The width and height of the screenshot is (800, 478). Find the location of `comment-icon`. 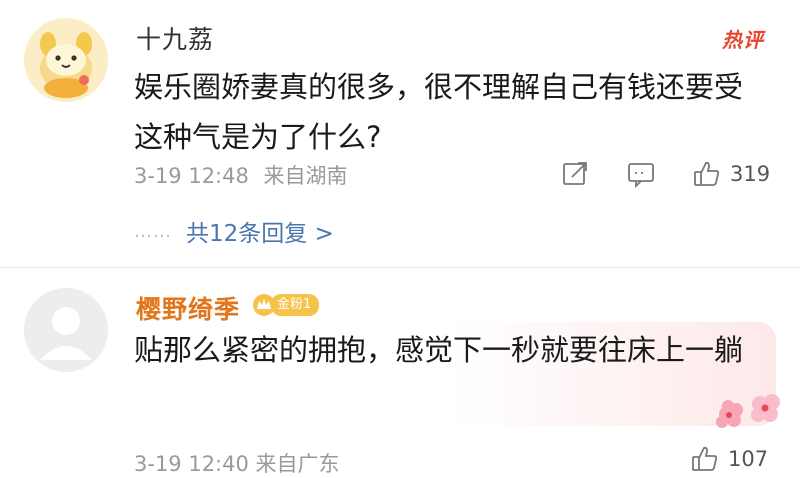

comment-icon is located at coordinates (641, 174).